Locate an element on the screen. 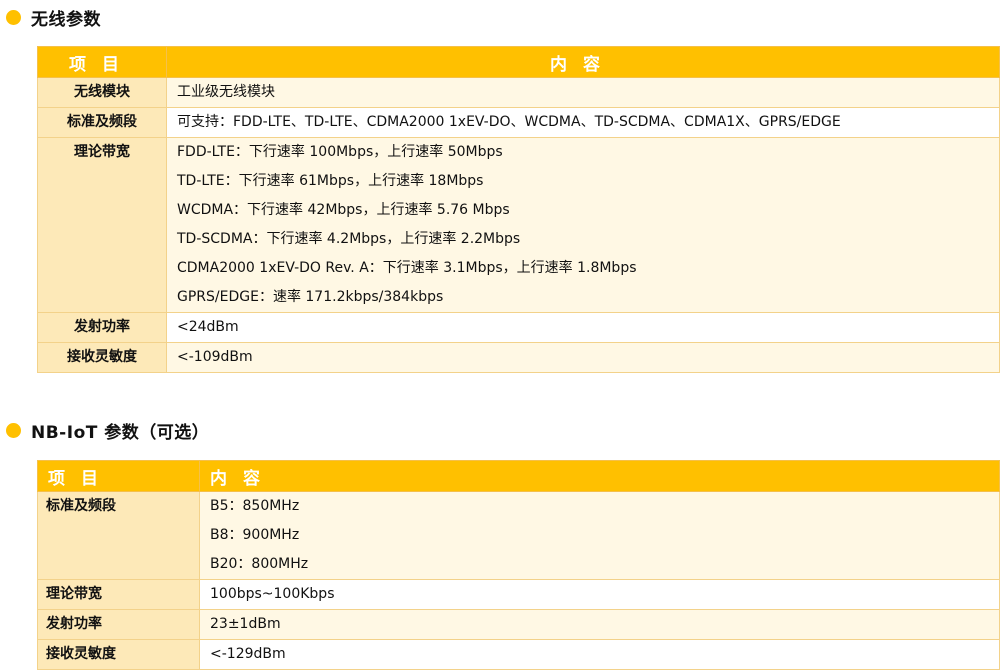 This screenshot has height=670, width=1003. row-value-multiline: B5：850MHz B8：900MHz B20：800MHz is located at coordinates (599, 535).